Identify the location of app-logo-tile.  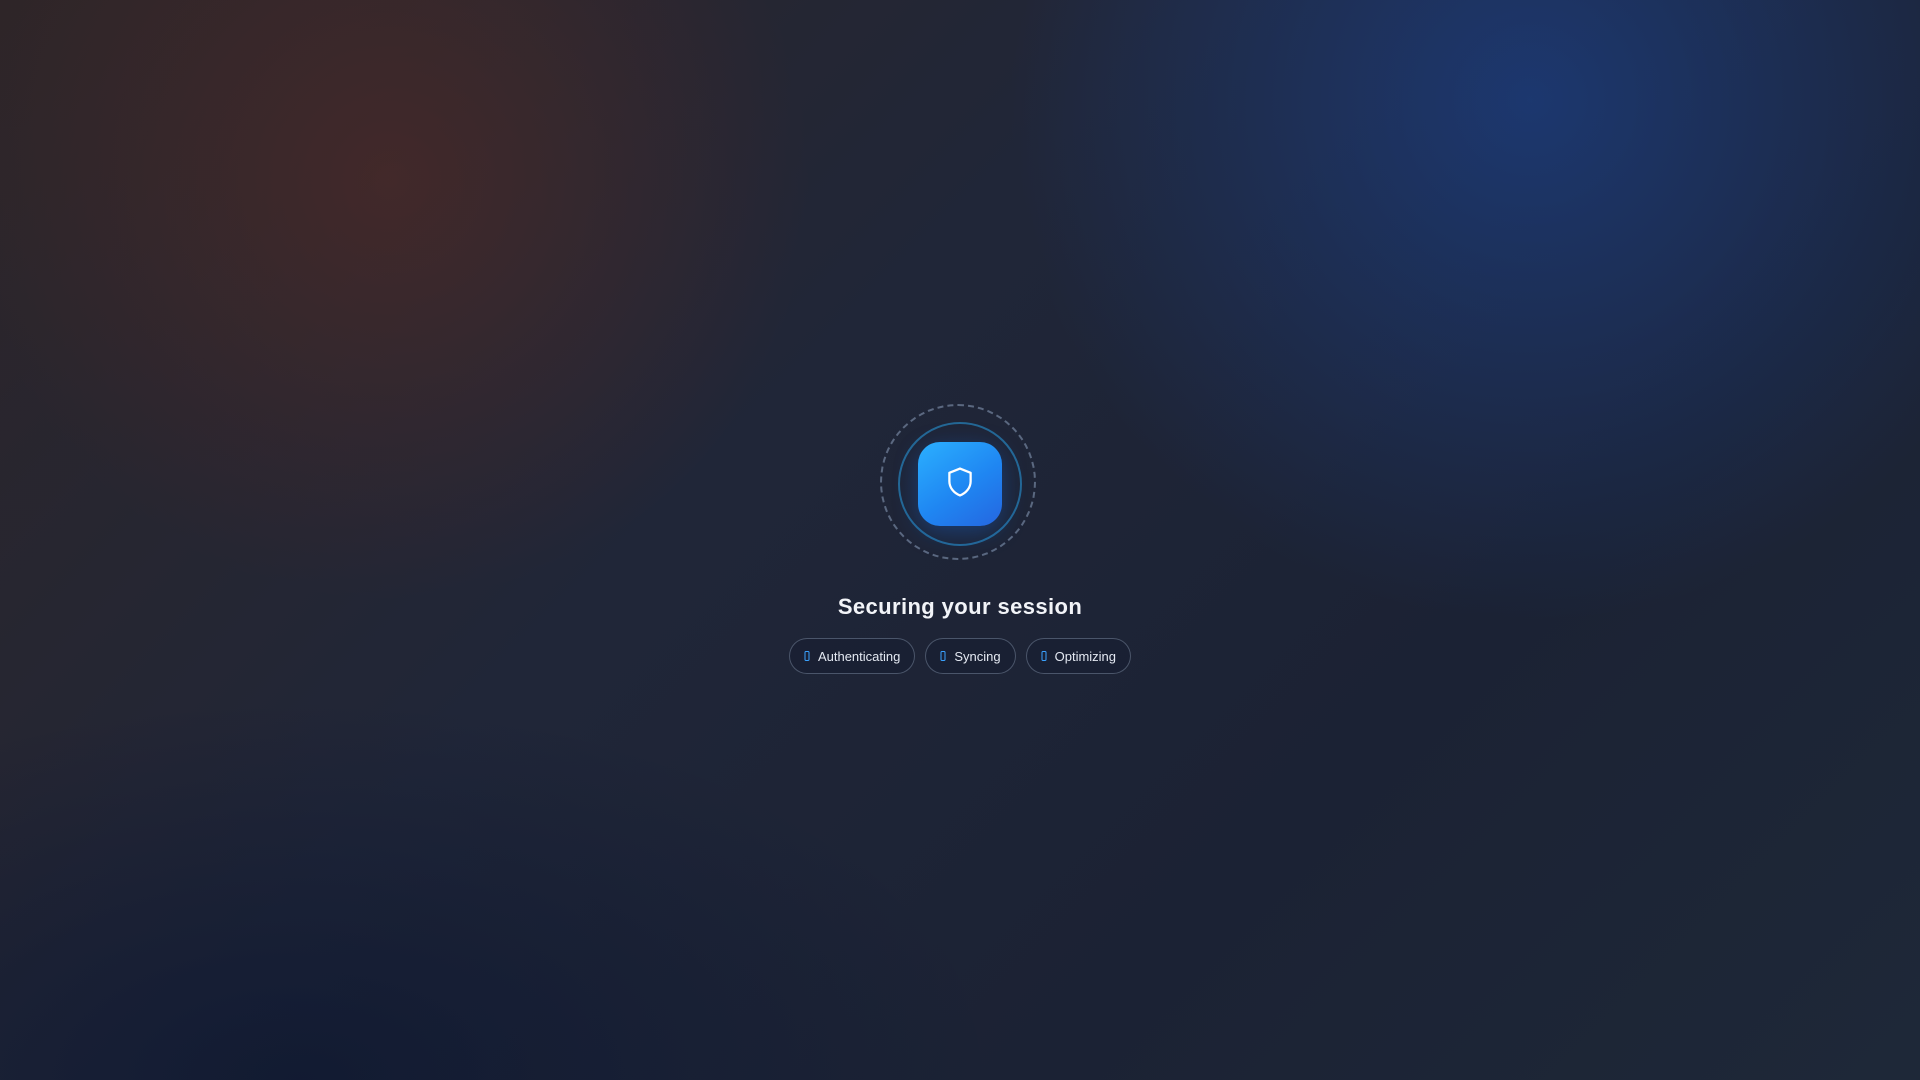
(960, 484).